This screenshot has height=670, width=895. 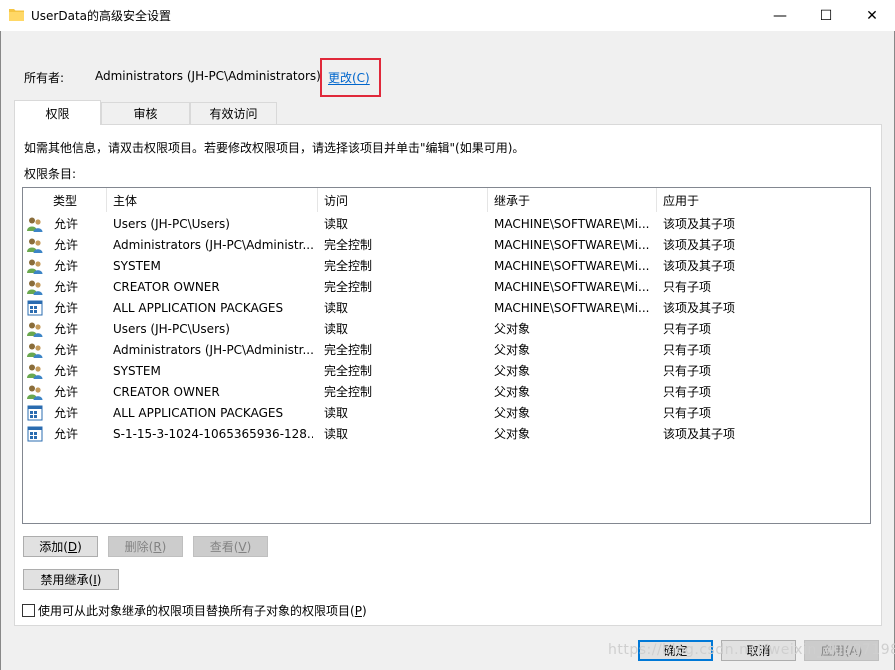 What do you see at coordinates (751, 650) in the screenshot?
I see `watermark-text: https://blog.csdn.net/weixin_40907198` at bounding box center [751, 650].